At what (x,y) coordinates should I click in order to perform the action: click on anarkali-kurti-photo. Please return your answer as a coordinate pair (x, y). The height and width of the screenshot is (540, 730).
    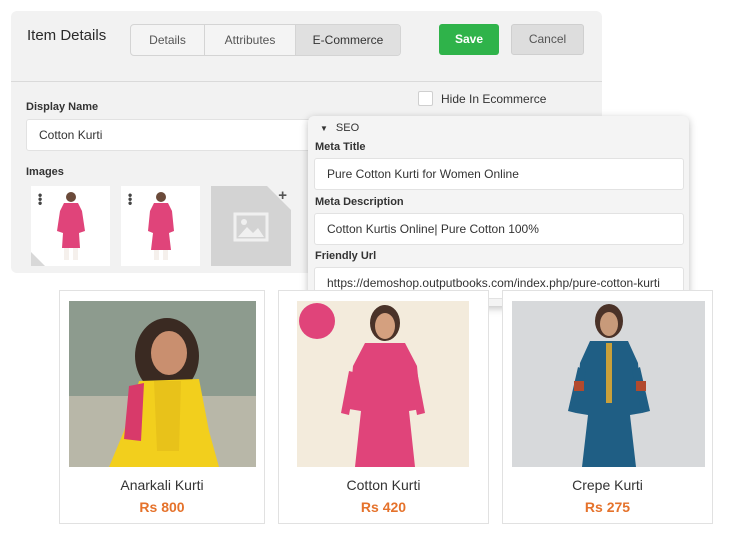
    Looking at the image, I should click on (162, 384).